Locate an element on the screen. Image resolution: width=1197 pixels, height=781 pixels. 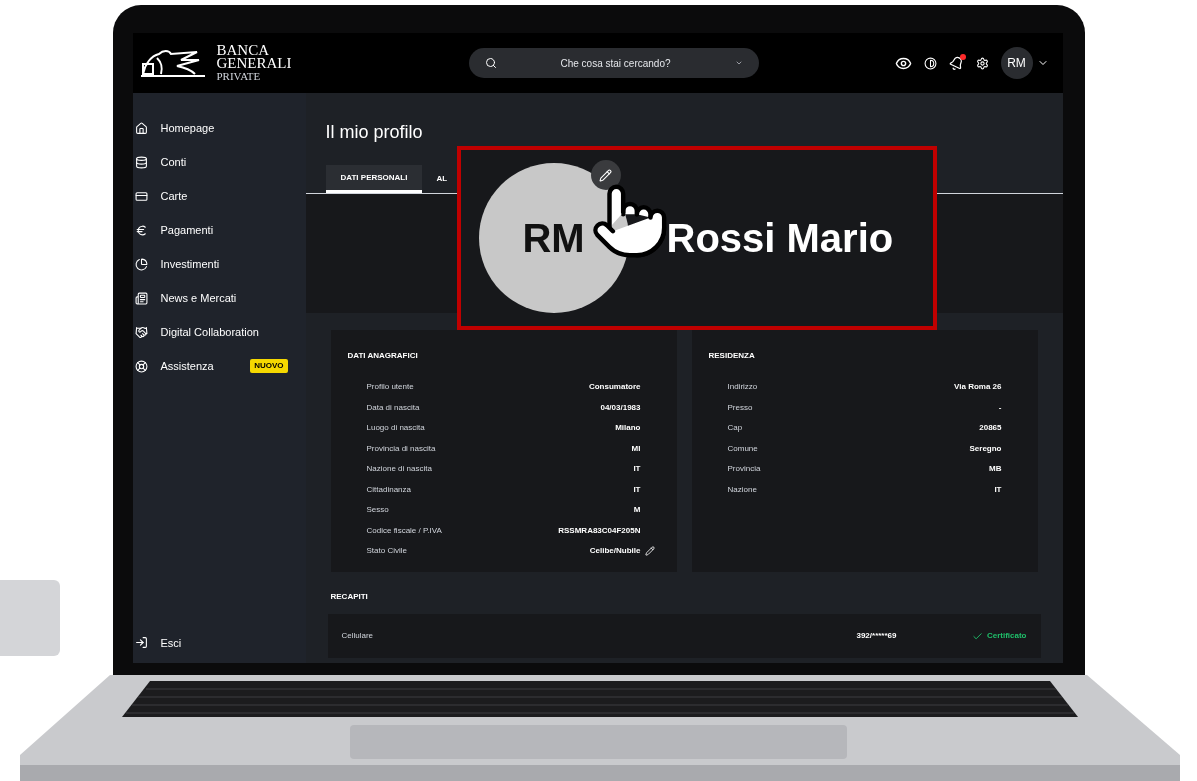
field-label: Presso is located at coordinates (740, 407).